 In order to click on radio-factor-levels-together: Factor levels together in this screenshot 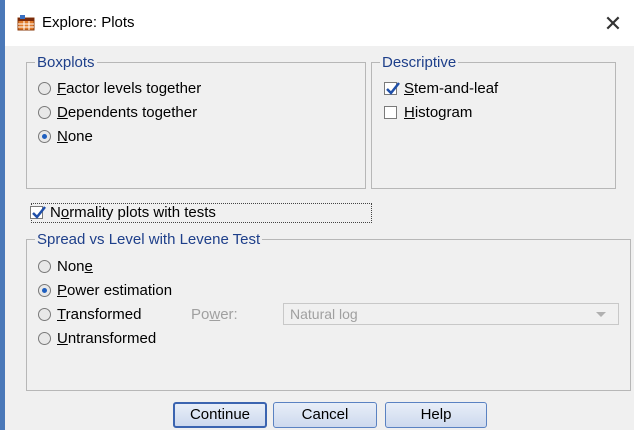, I will do `click(119, 88)`.